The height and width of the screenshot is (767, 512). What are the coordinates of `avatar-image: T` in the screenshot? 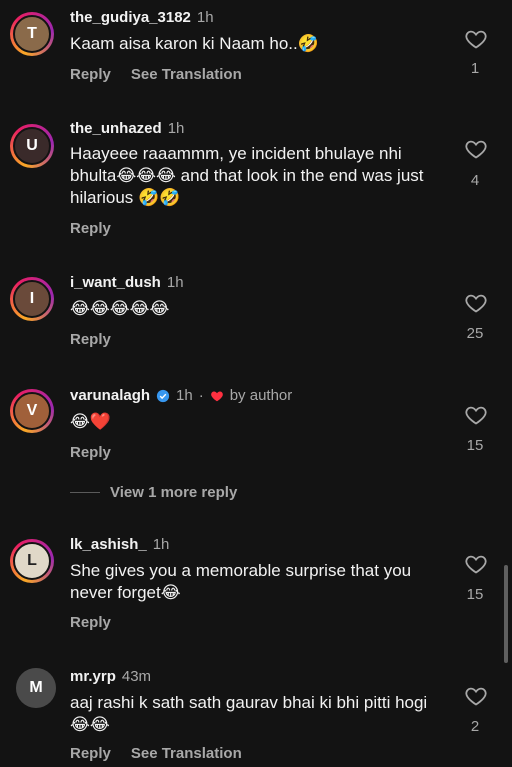 It's located at (32, 34).